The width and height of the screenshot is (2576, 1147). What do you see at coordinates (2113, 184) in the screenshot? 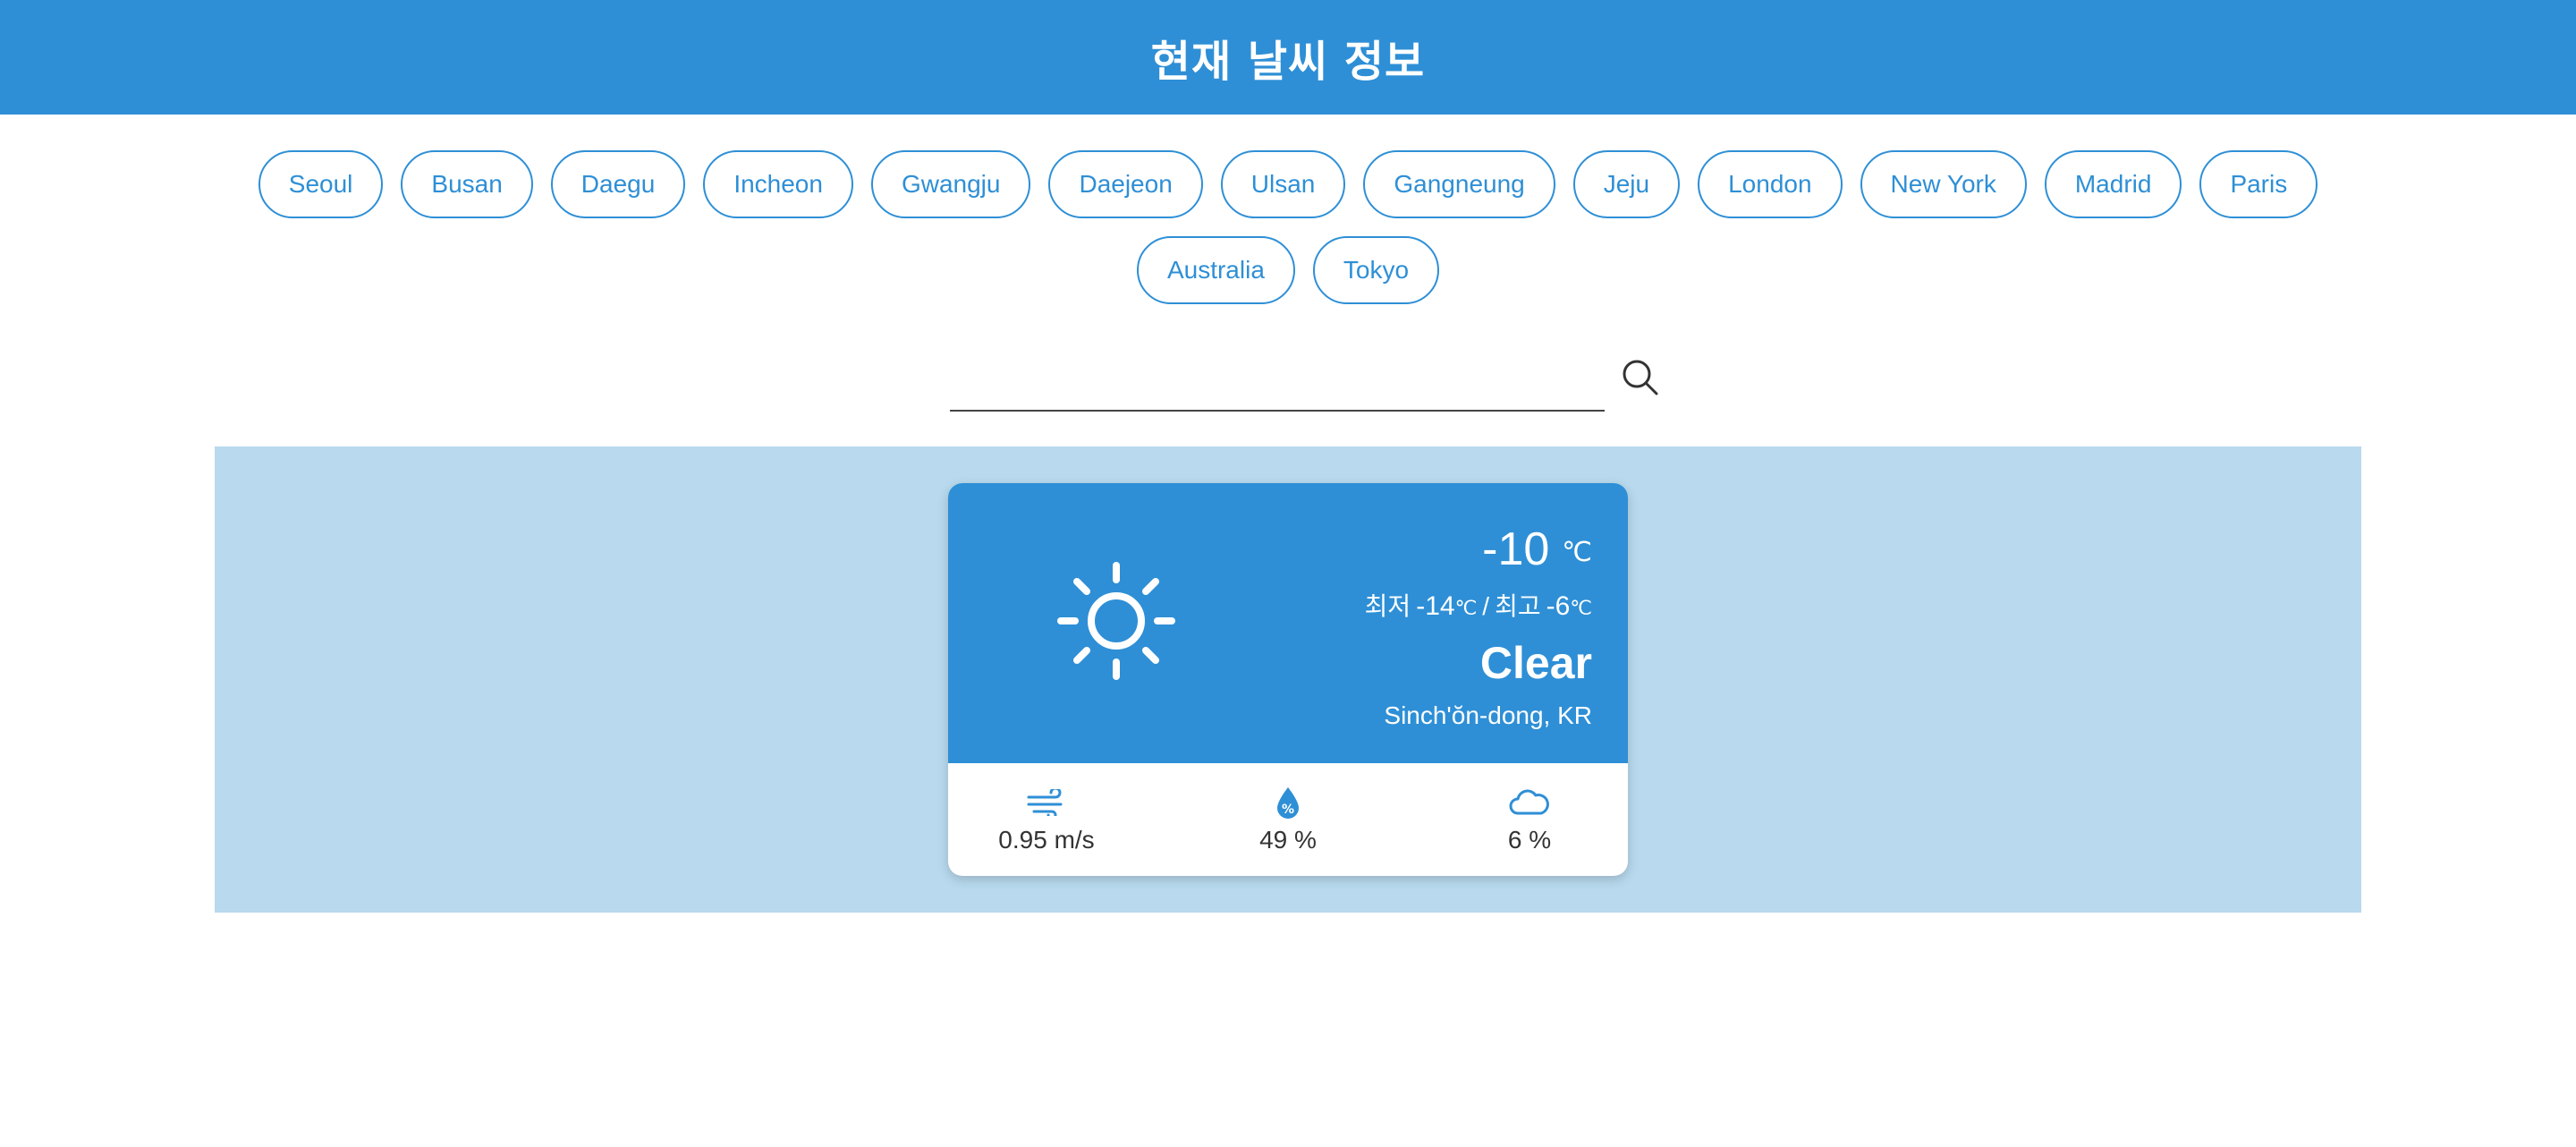
I see `city-button-madrid: Madrid` at bounding box center [2113, 184].